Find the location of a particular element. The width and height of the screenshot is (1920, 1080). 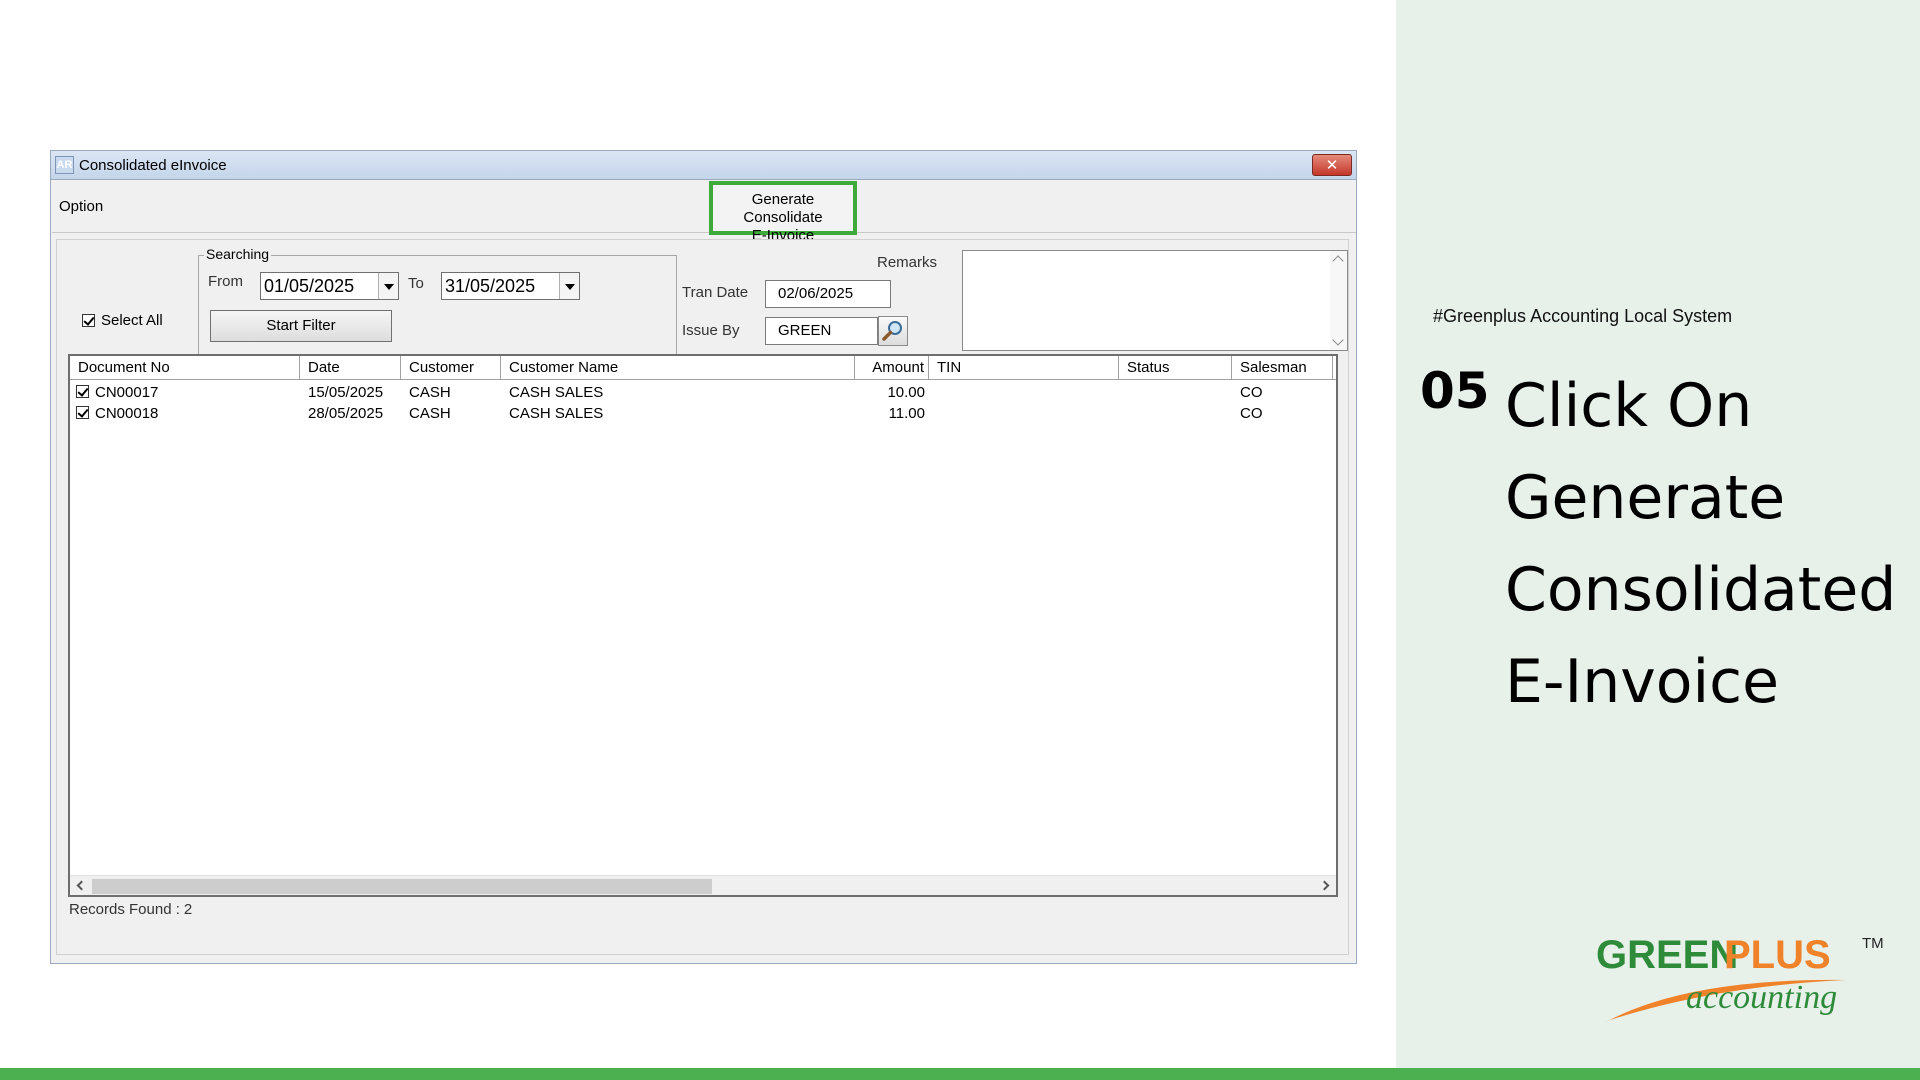

cell-amount: 11.00 is located at coordinates (906, 413).